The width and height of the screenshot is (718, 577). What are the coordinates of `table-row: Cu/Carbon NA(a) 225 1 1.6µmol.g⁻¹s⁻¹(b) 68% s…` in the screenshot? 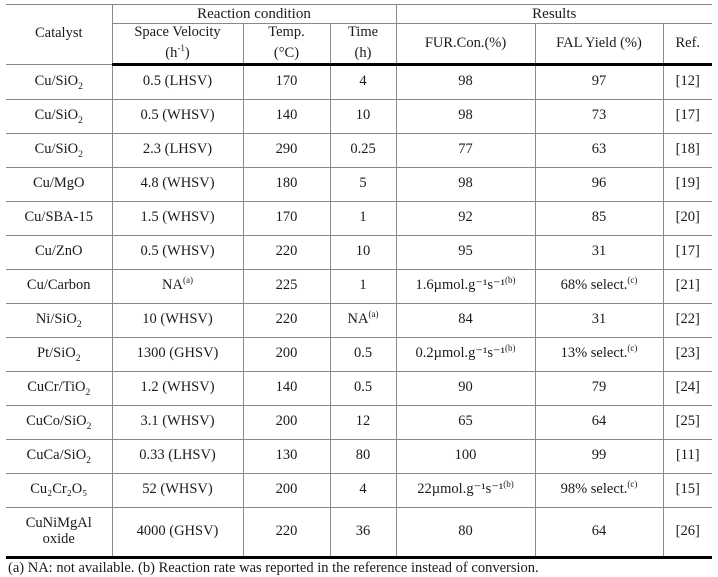 It's located at (359, 286).